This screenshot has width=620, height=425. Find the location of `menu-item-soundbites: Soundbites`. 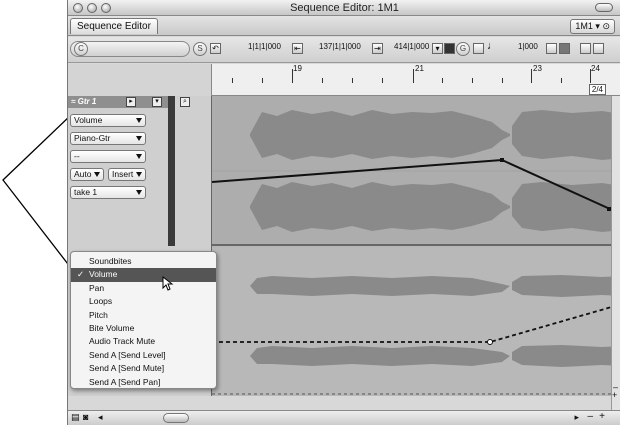

menu-item-soundbites: Soundbites is located at coordinates (143, 261).